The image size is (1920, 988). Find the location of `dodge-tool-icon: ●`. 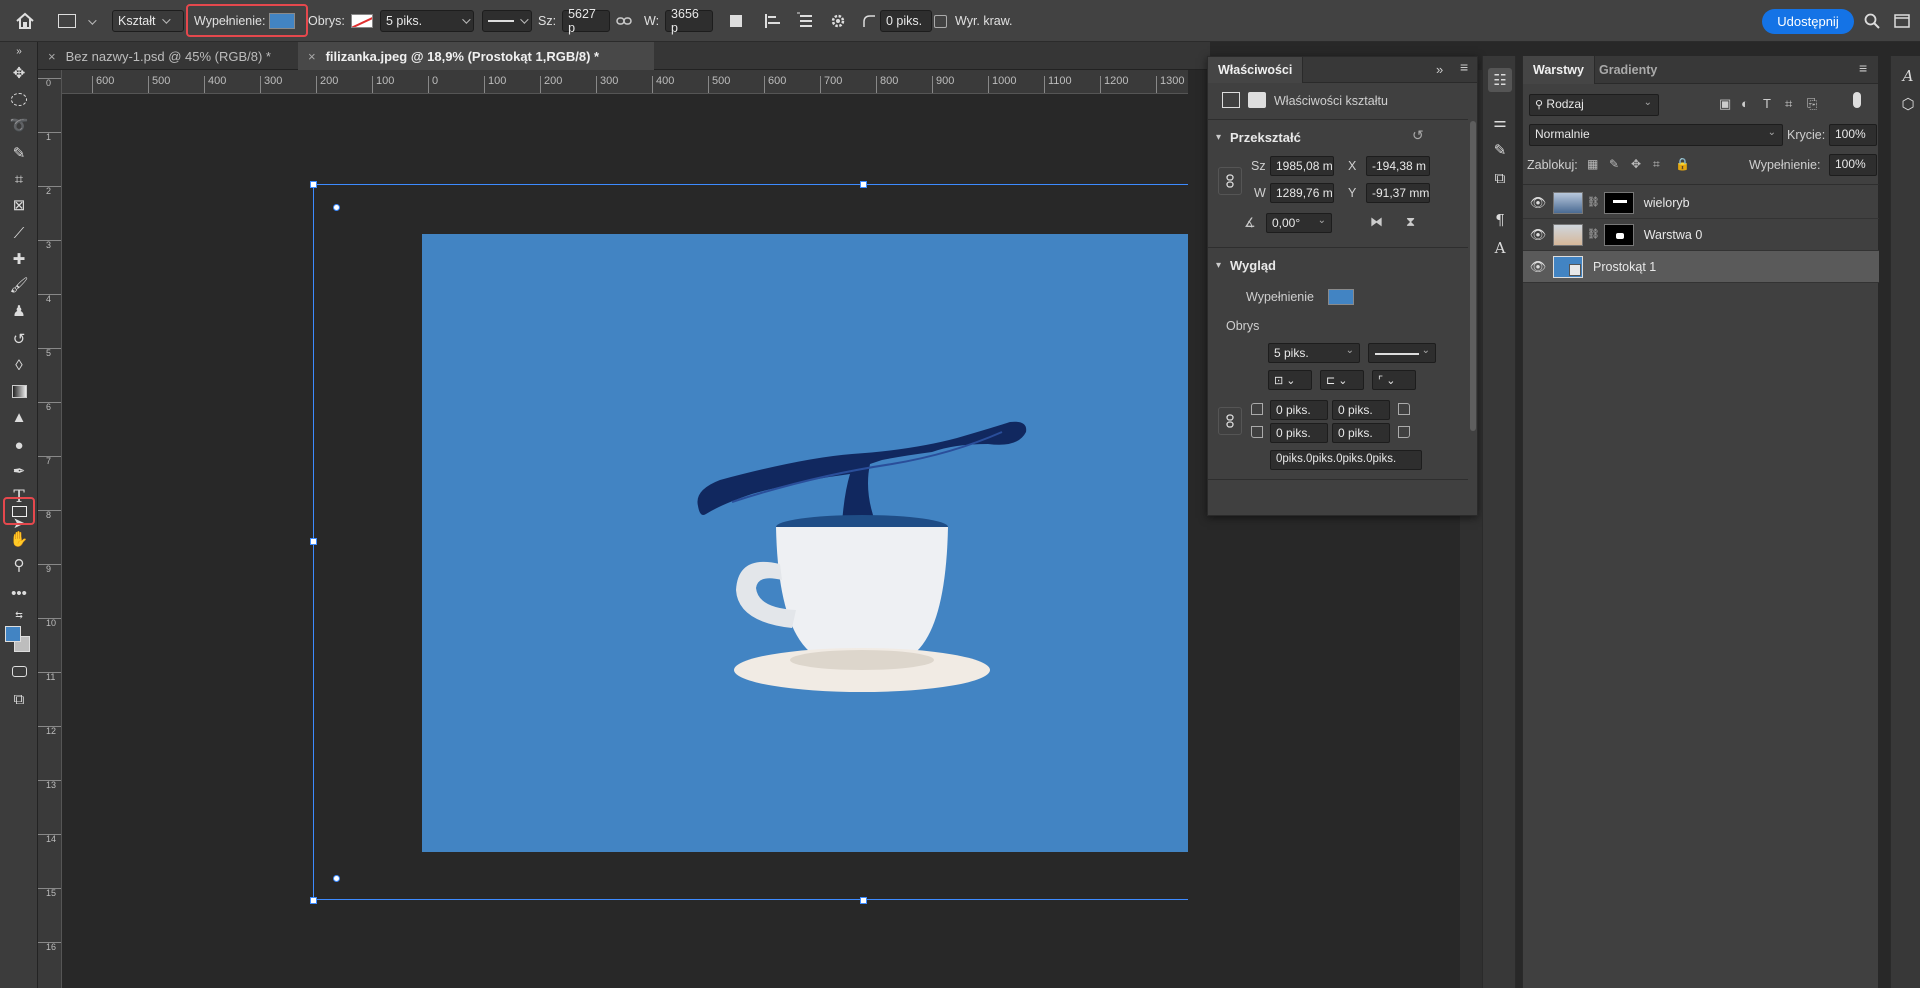

dodge-tool-icon: ● is located at coordinates (19, 445).